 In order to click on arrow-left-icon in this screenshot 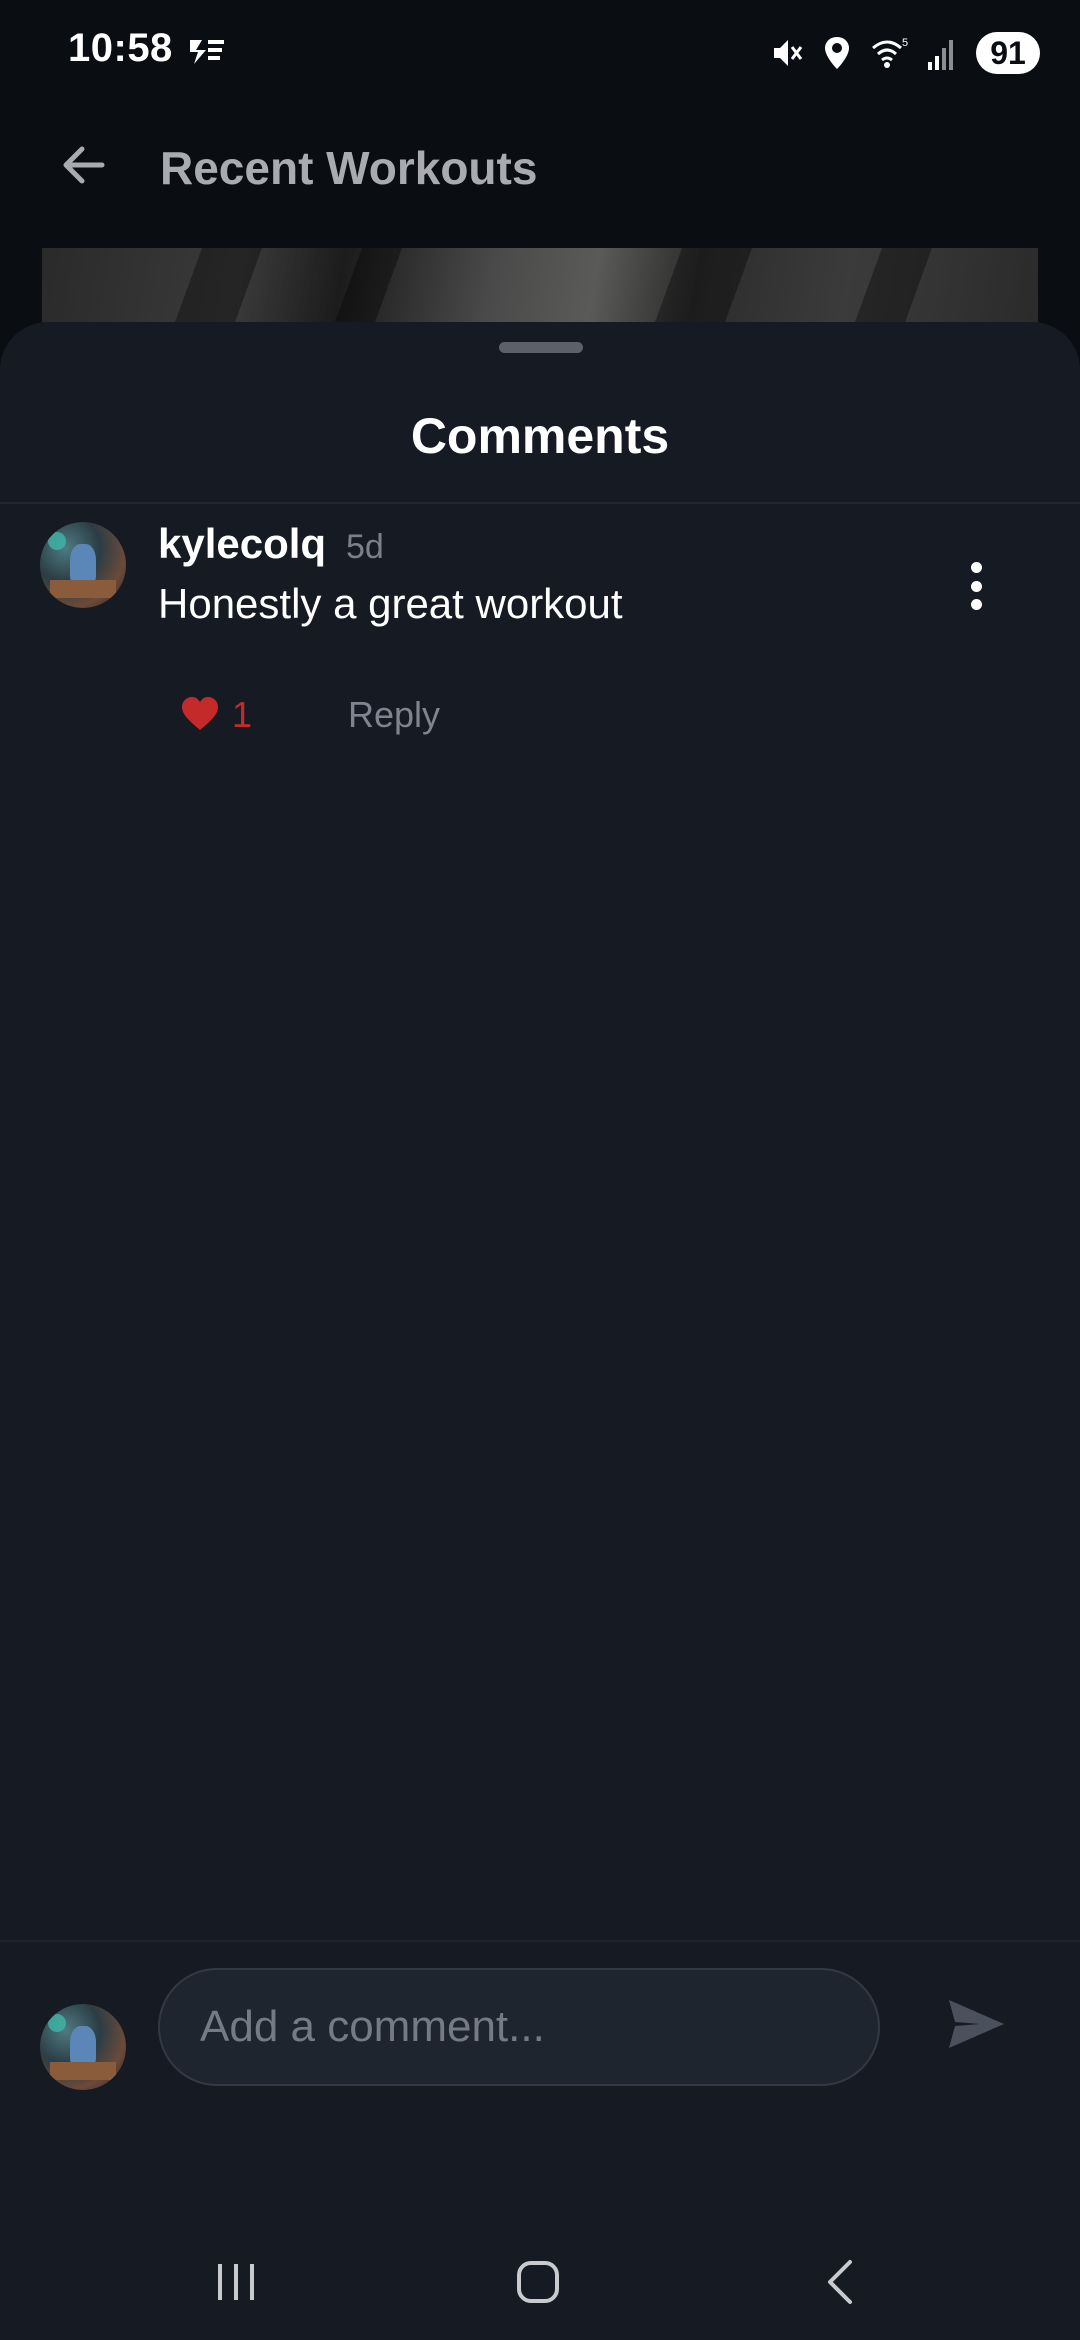, I will do `click(84, 165)`.